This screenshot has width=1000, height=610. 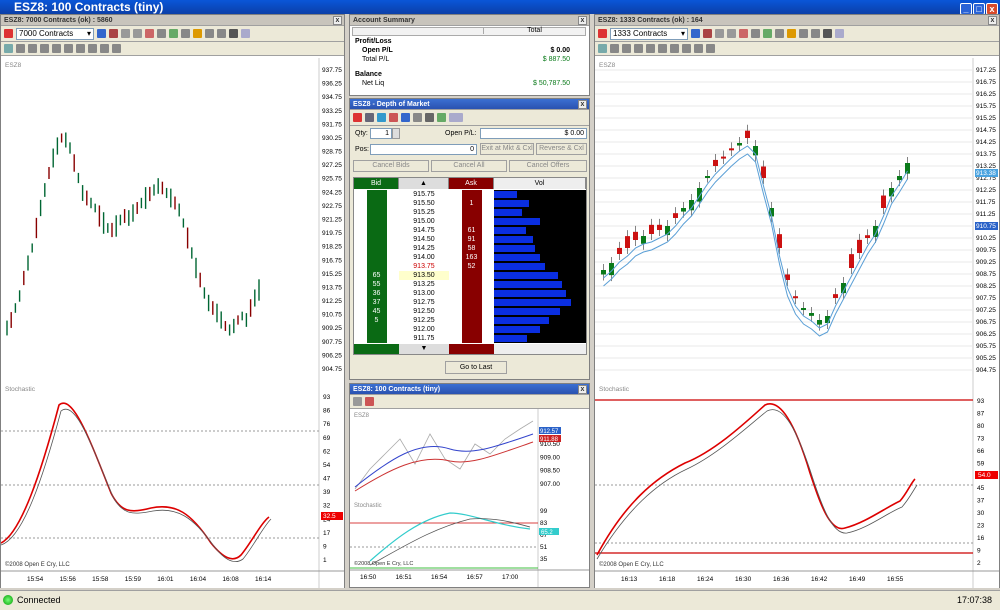 I want to click on line-tool-icon, so click(x=20, y=48).